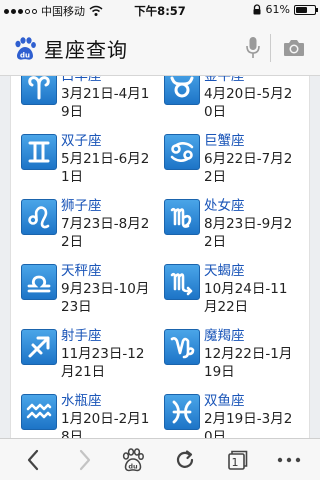 This screenshot has height=480, width=320. I want to click on tab-count: 1, so click(235, 462).